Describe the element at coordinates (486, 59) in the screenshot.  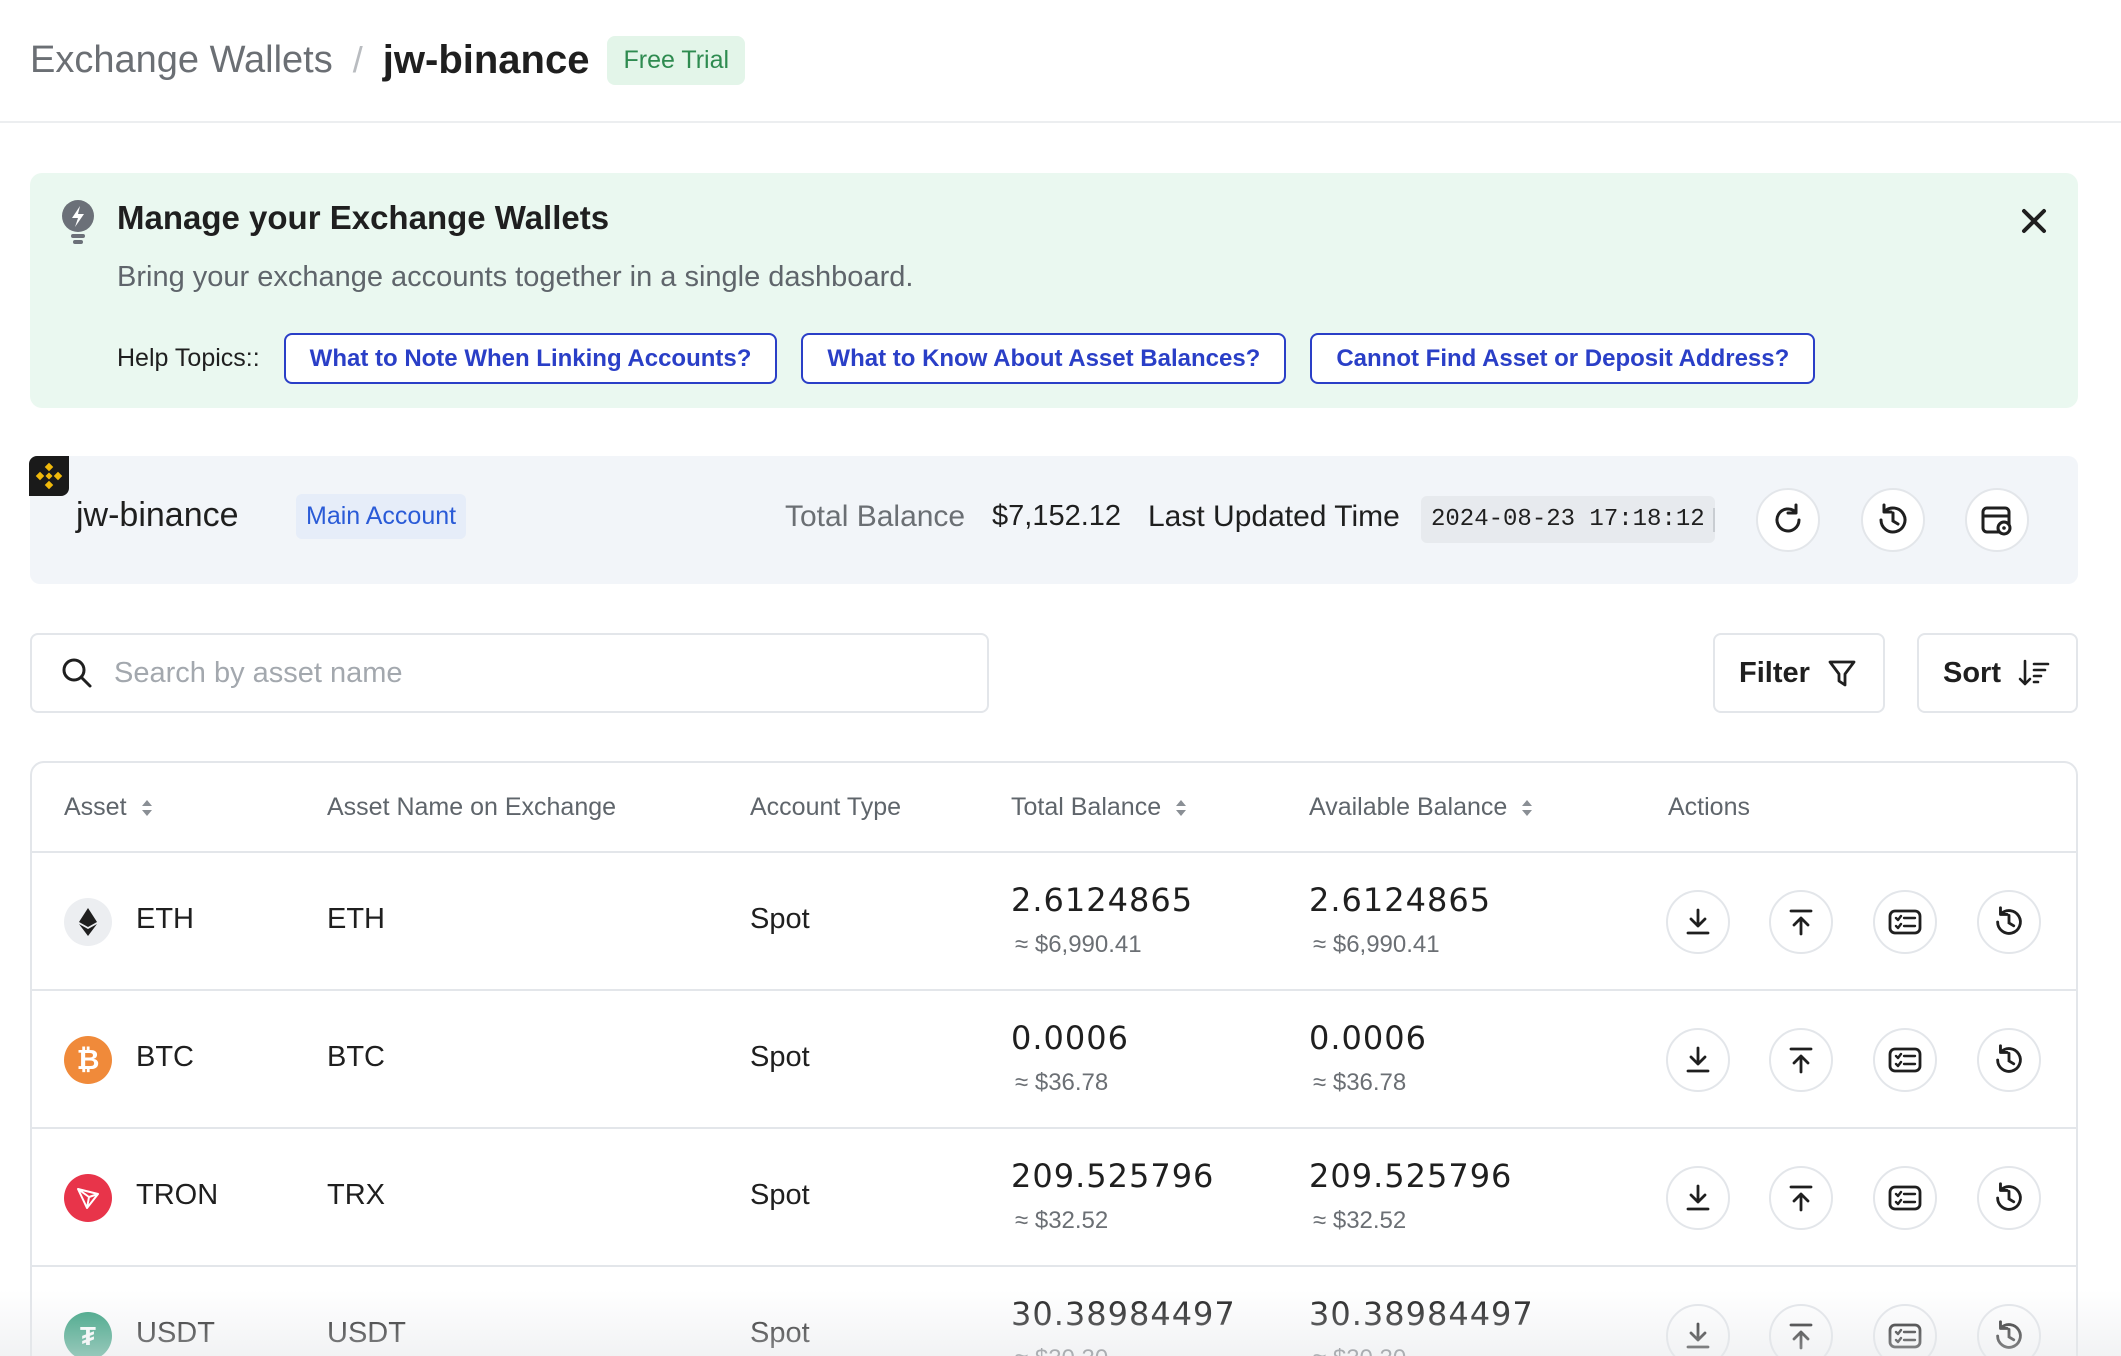
I see `page-title: jw-binance` at that location.